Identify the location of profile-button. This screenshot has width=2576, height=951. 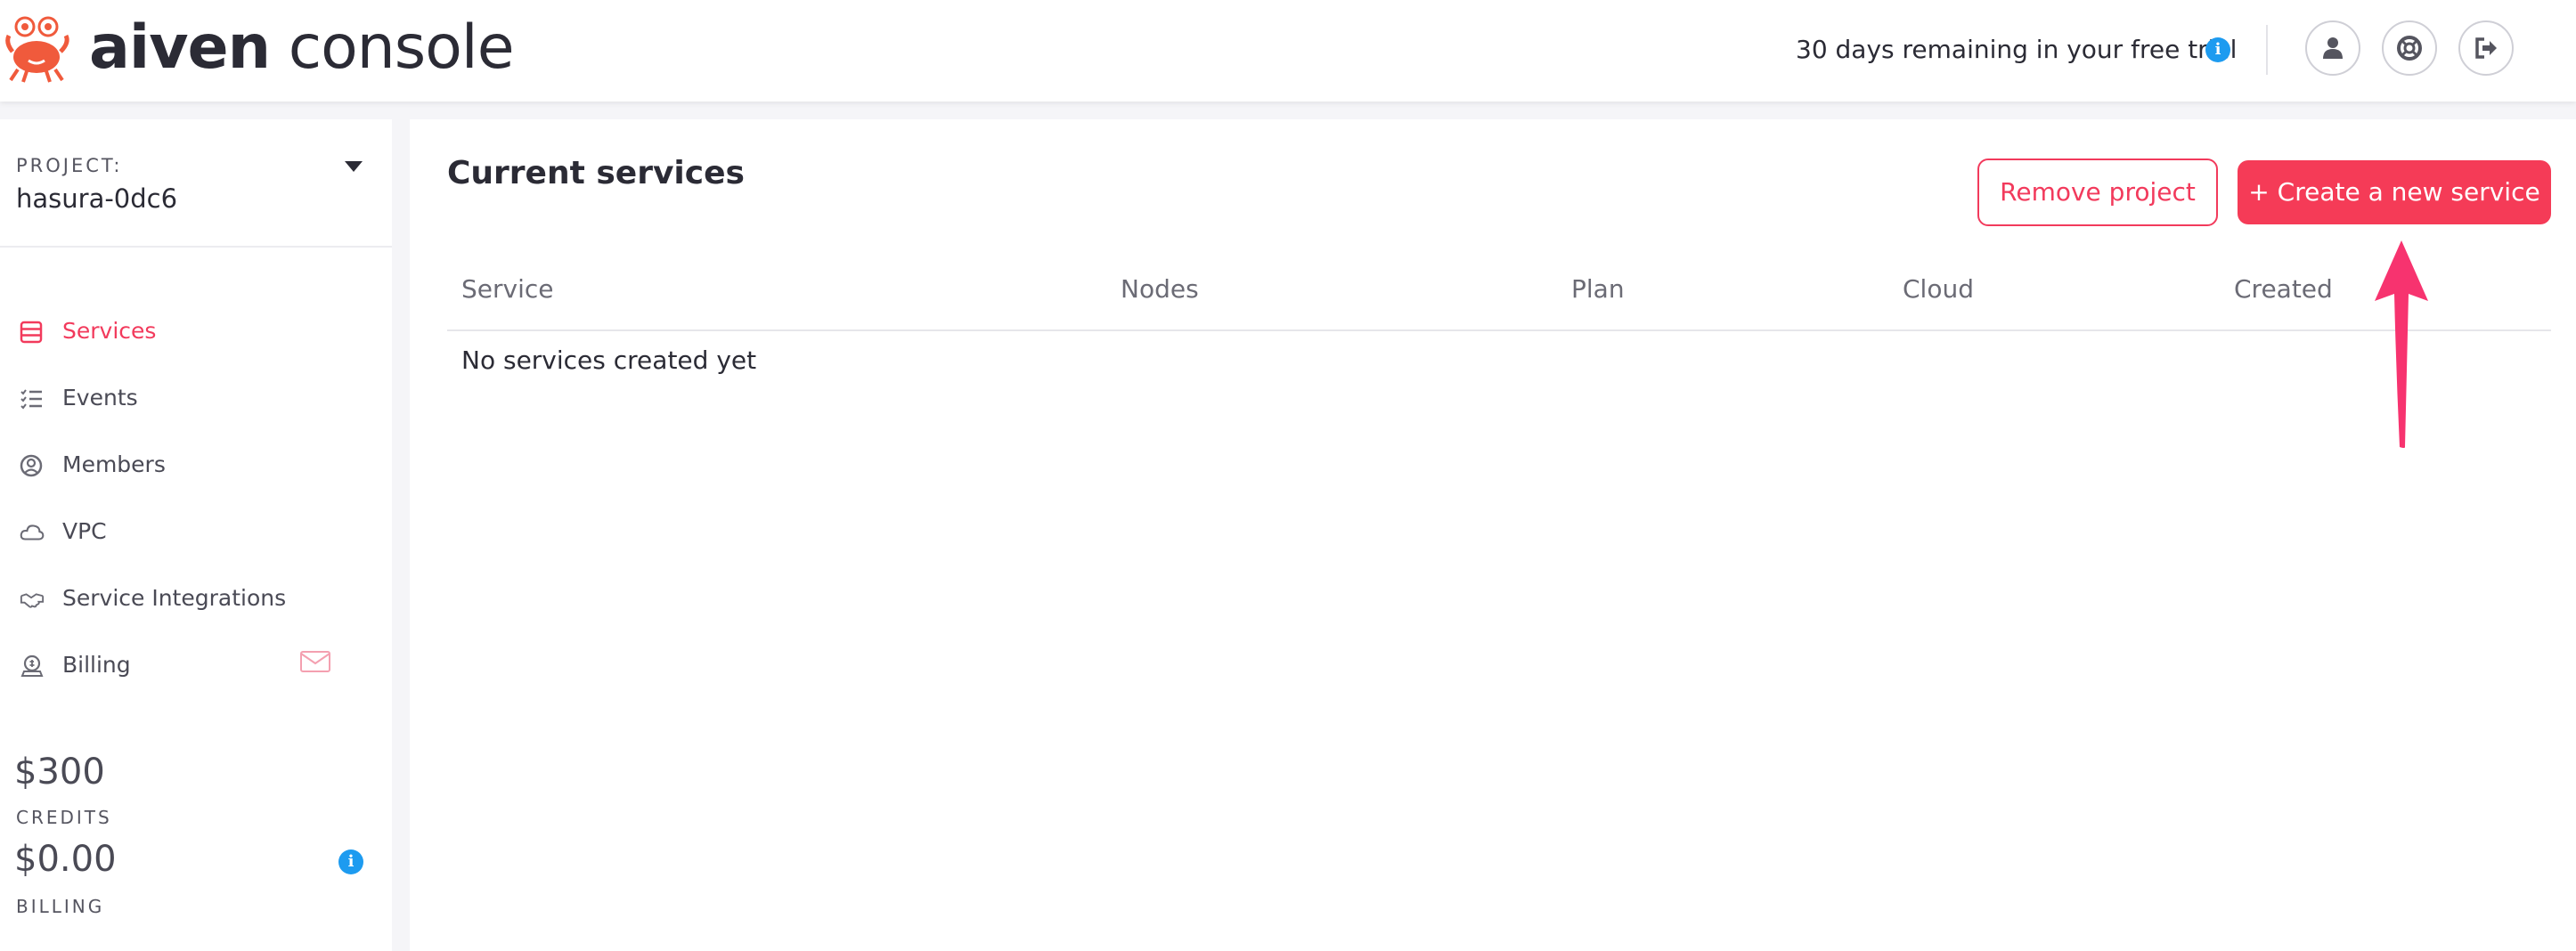
(2332, 48).